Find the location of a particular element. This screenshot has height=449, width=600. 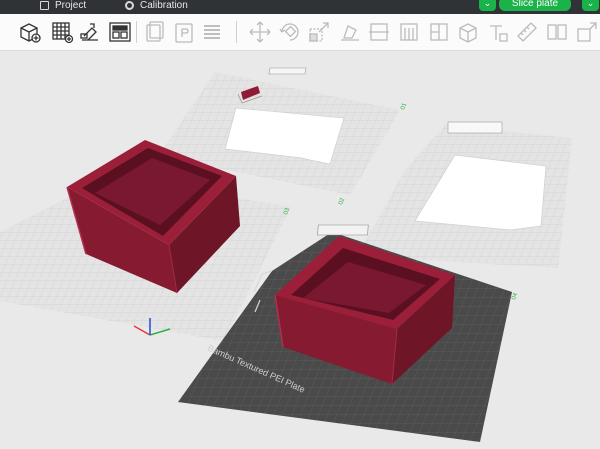

project-label: Project is located at coordinates (71, 5).